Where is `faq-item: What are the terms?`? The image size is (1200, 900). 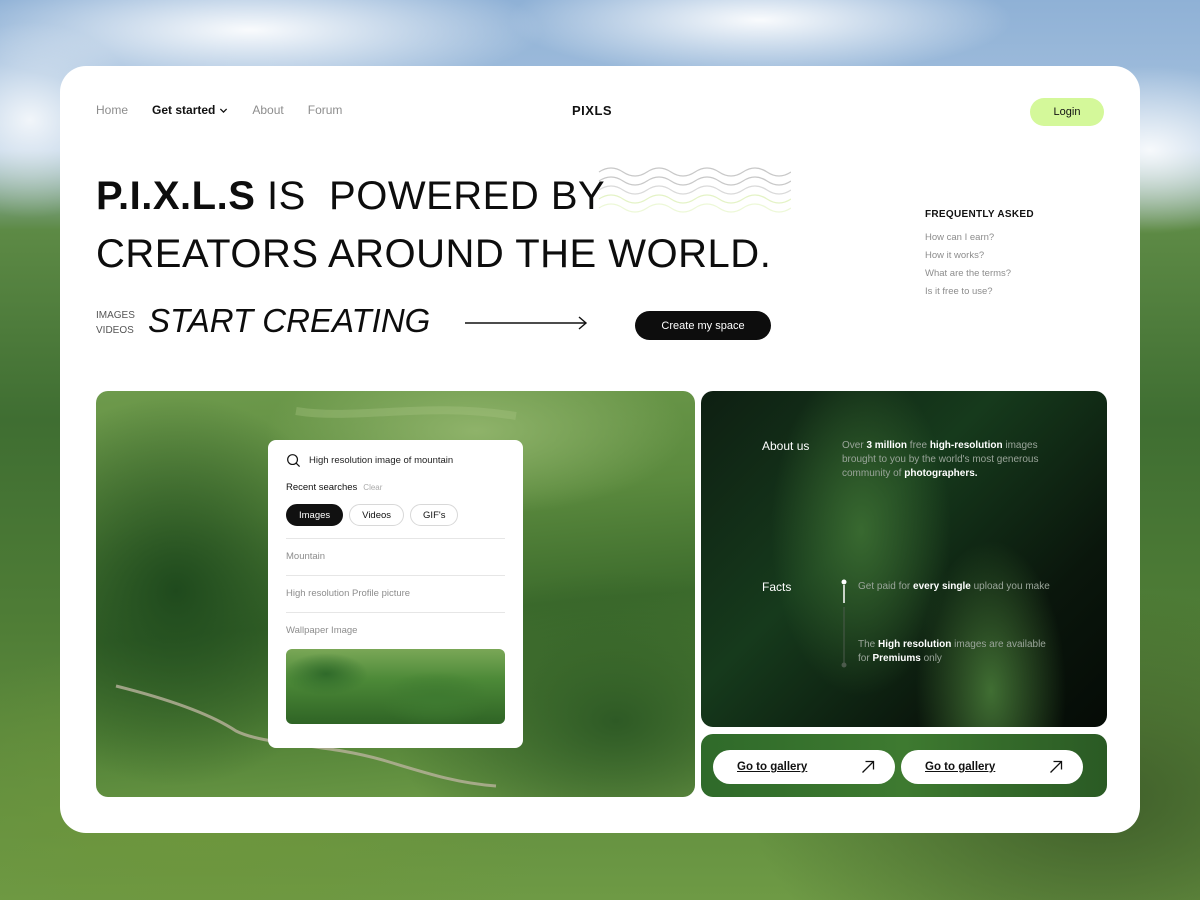 faq-item: What are the terms? is located at coordinates (979, 273).